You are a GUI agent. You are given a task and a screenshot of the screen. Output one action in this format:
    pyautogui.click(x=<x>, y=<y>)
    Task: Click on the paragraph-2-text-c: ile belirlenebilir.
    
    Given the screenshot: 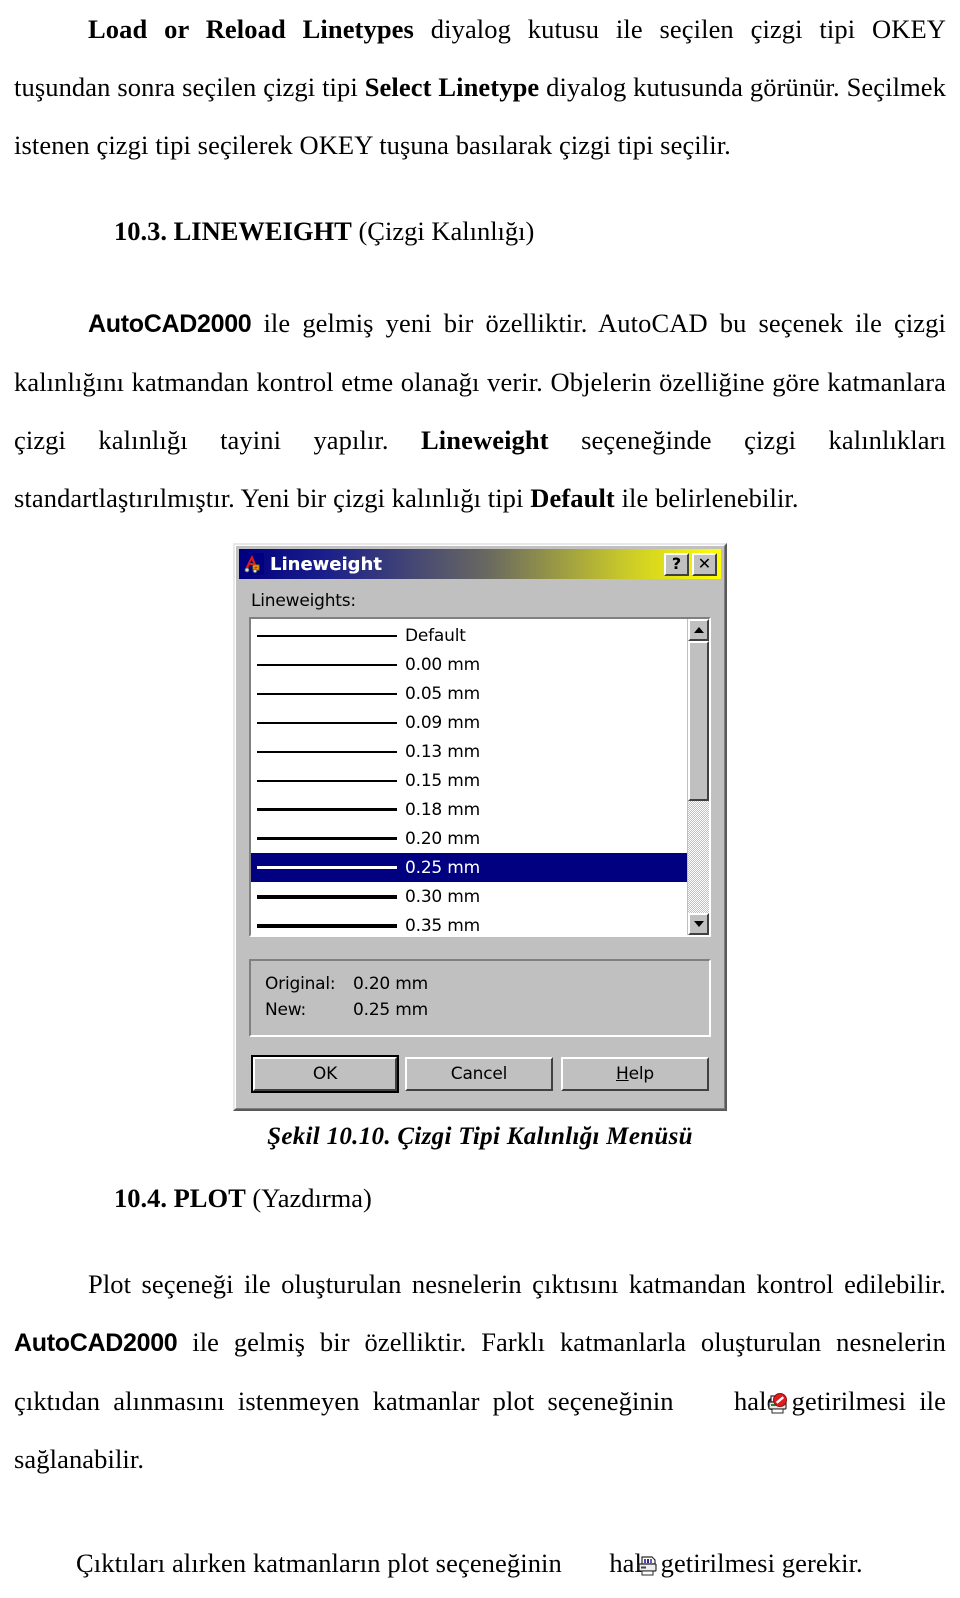 What is the action you would take?
    pyautogui.click(x=706, y=498)
    